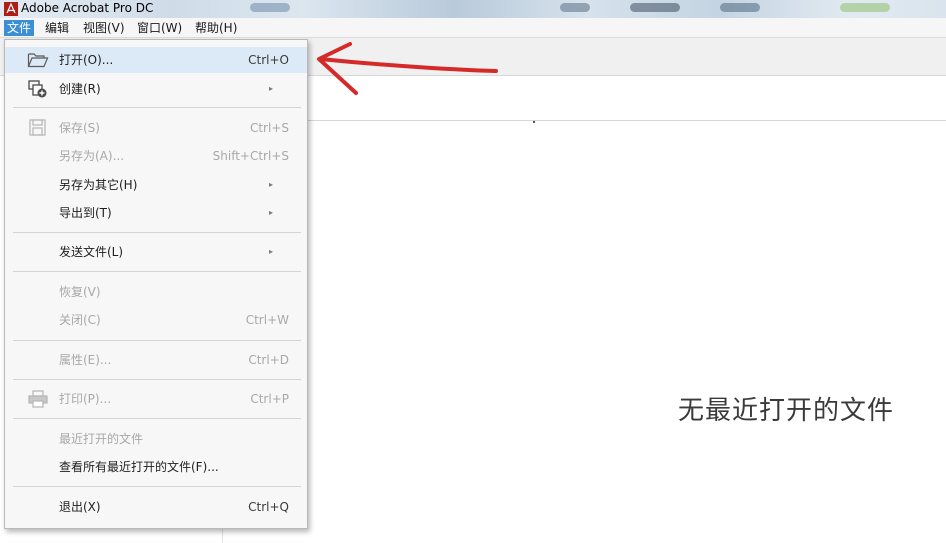 This screenshot has height=543, width=946. Describe the element at coordinates (156, 507) in the screenshot. I see `menu-item-exit: 退出(X) Ctrl+Q` at that location.